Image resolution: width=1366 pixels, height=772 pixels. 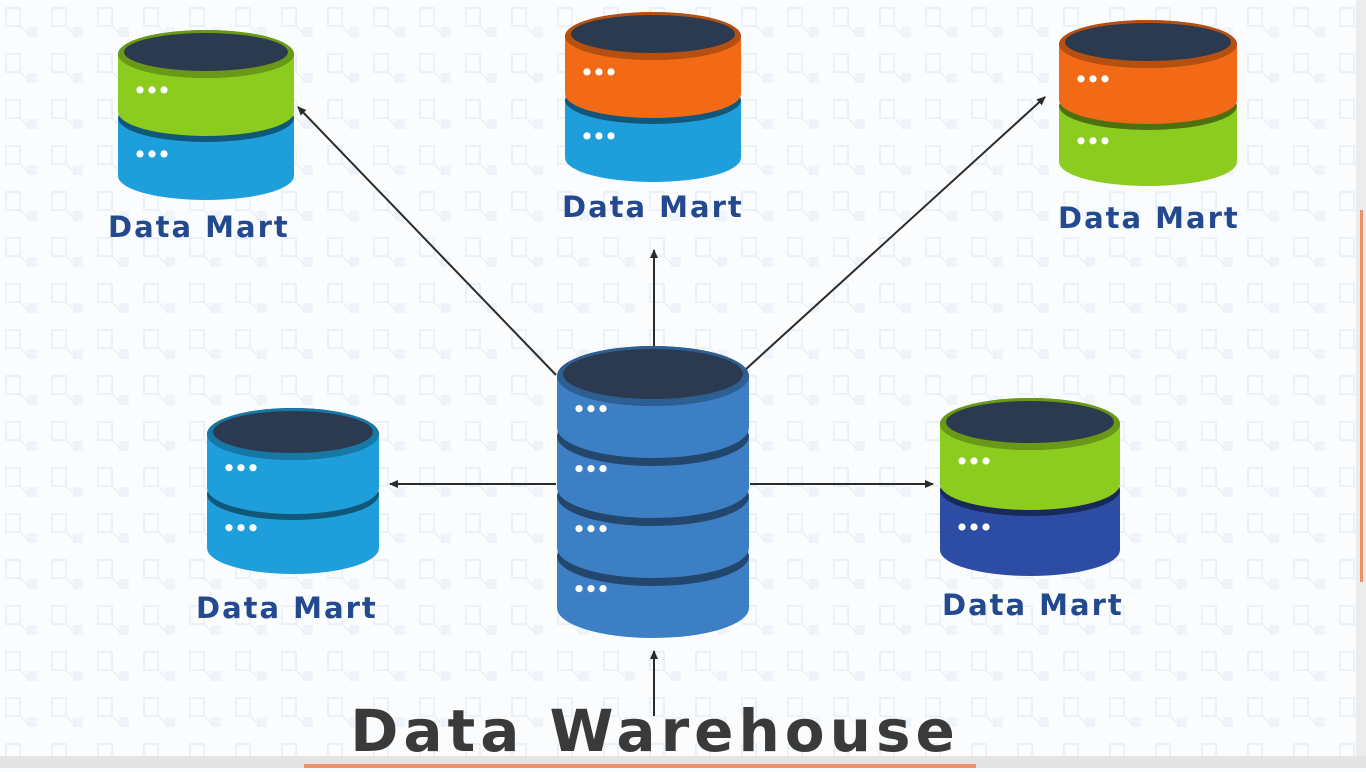 I want to click on data-mart-label-top-center: Data Mart, so click(x=653, y=207).